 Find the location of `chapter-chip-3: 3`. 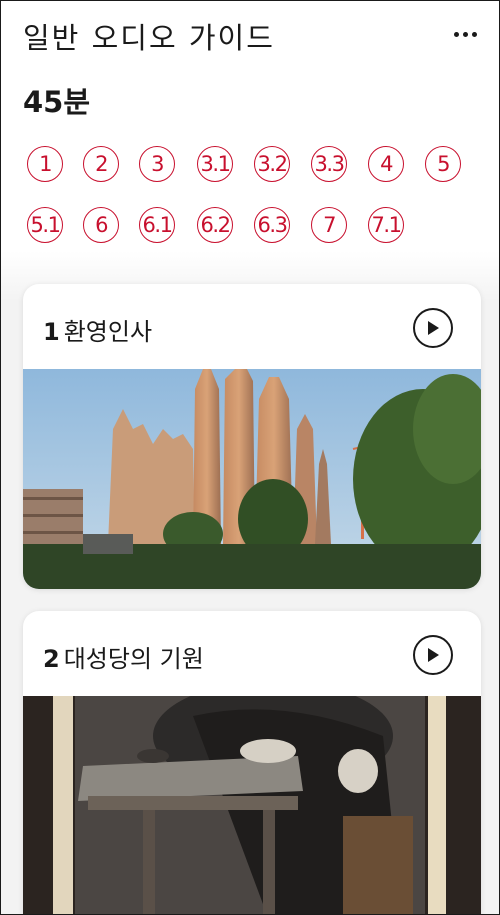

chapter-chip-3: 3 is located at coordinates (157, 164).